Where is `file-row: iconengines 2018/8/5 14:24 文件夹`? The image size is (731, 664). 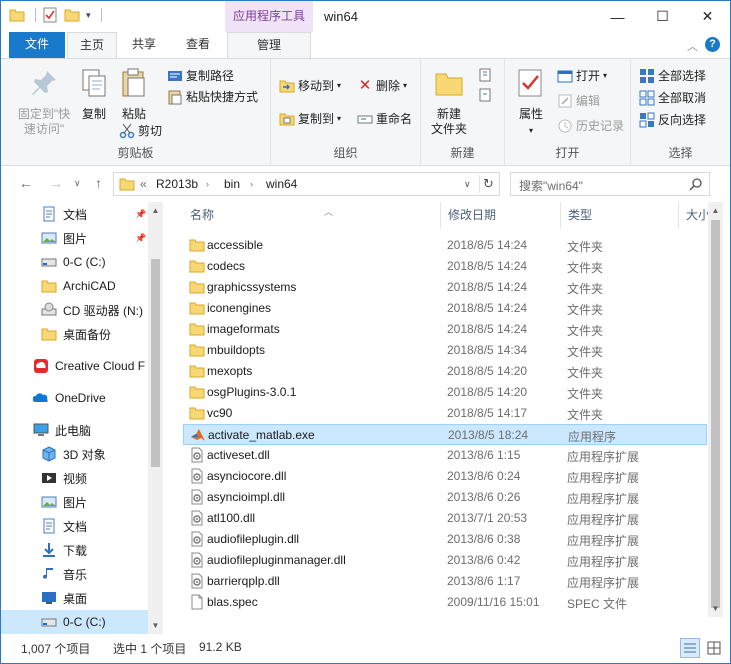
file-row: iconengines 2018/8/5 14:24 文件夹 is located at coordinates (445, 308).